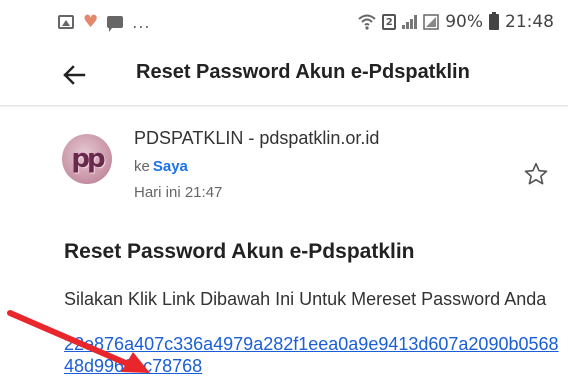 The height and width of the screenshot is (381, 568). I want to click on sim-card-icon: 2, so click(389, 22).